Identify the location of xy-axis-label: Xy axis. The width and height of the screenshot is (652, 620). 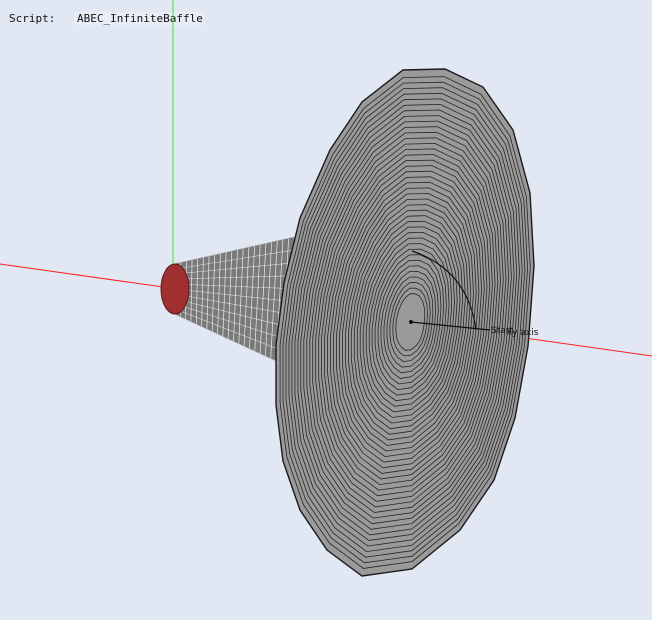
(522, 333).